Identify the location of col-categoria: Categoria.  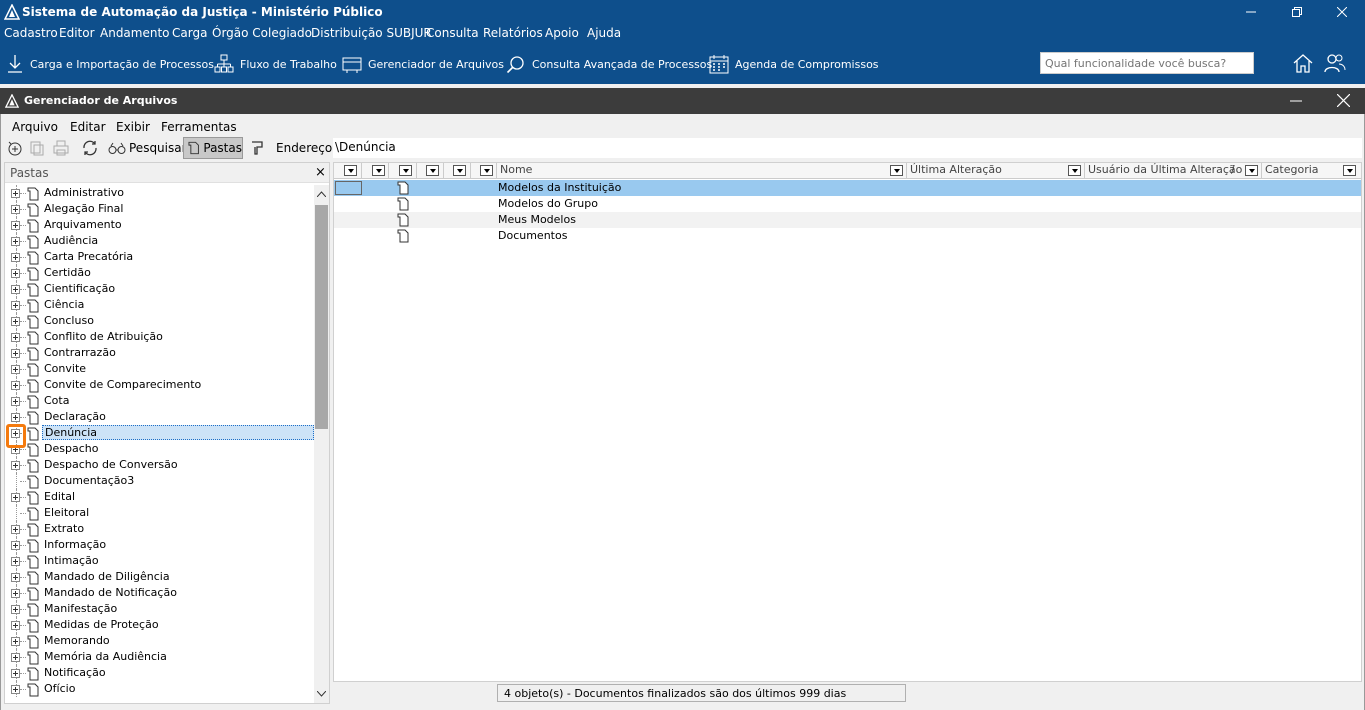
(1311, 171).